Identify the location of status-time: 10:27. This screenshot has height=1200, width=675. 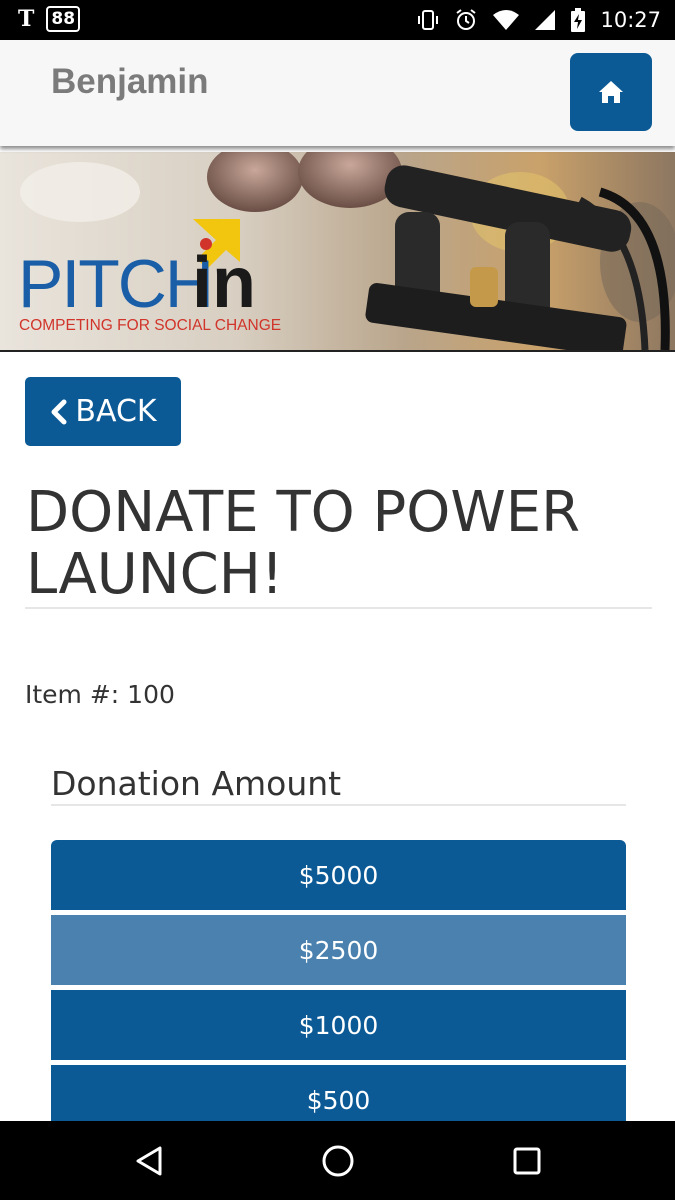
(630, 20).